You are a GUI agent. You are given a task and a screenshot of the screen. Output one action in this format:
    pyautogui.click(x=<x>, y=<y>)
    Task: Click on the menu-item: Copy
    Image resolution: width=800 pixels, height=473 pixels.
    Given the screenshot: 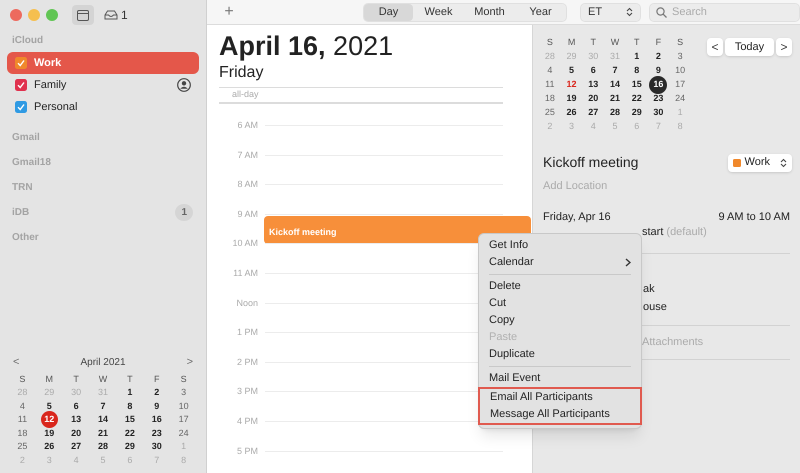 What is the action you would take?
    pyautogui.click(x=560, y=320)
    